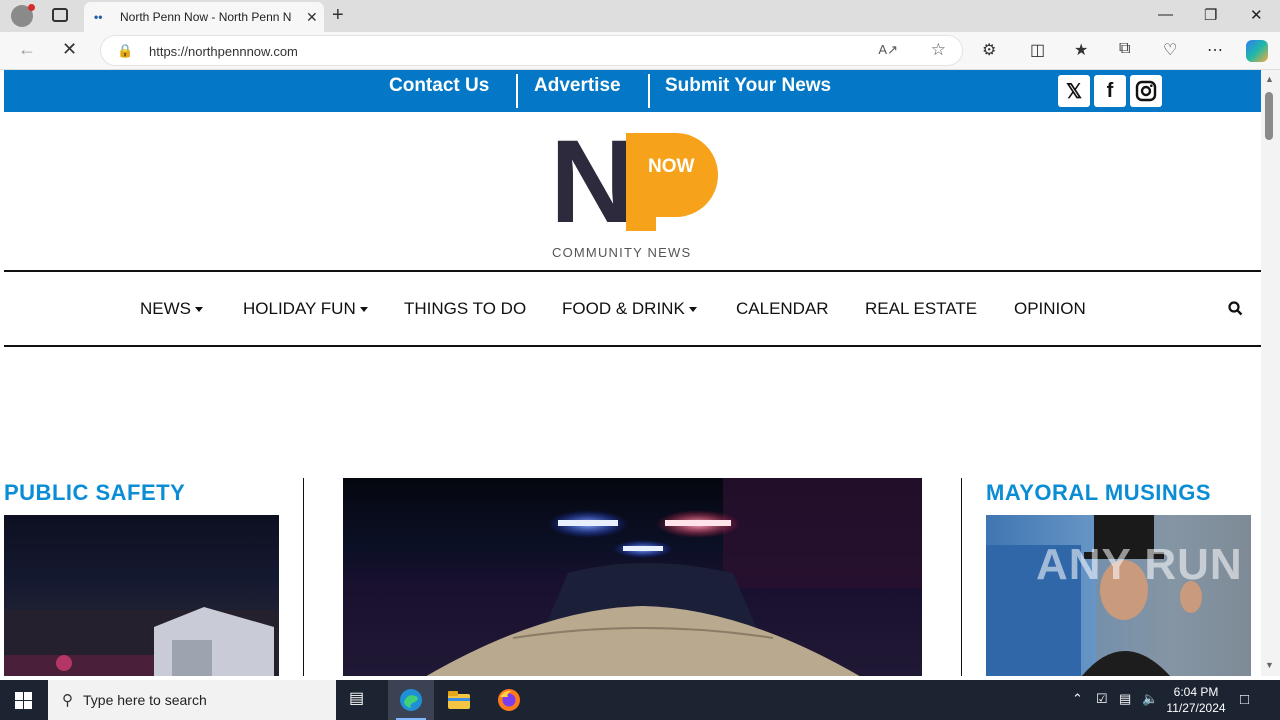  Describe the element at coordinates (1269, 79) in the screenshot. I see `scroll-up-icon: ▲` at that location.